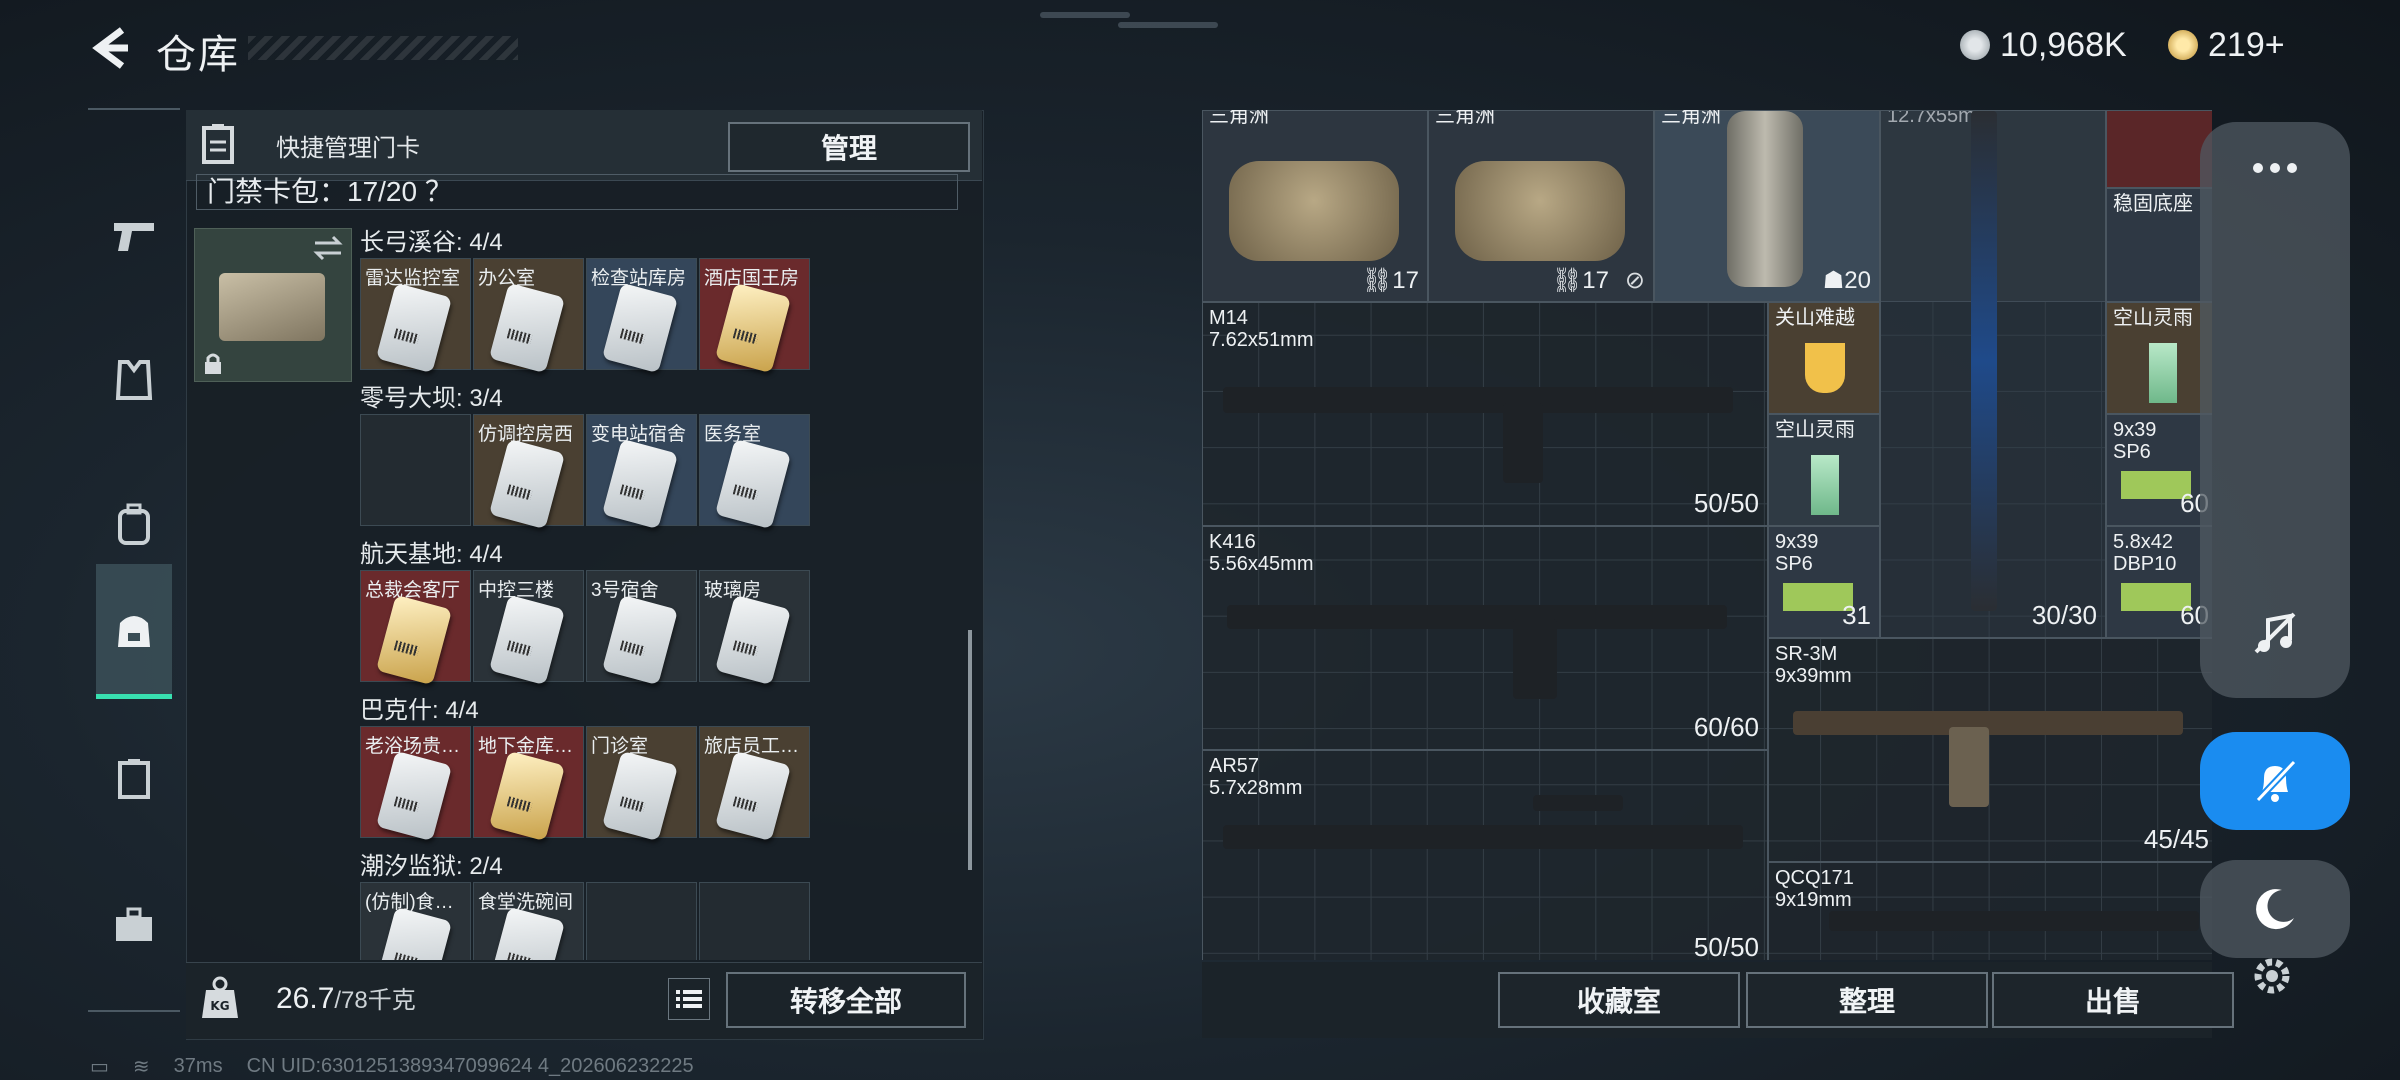 This screenshot has width=2400, height=1080. I want to click on keycard-slot: 门诊室, so click(641, 784).